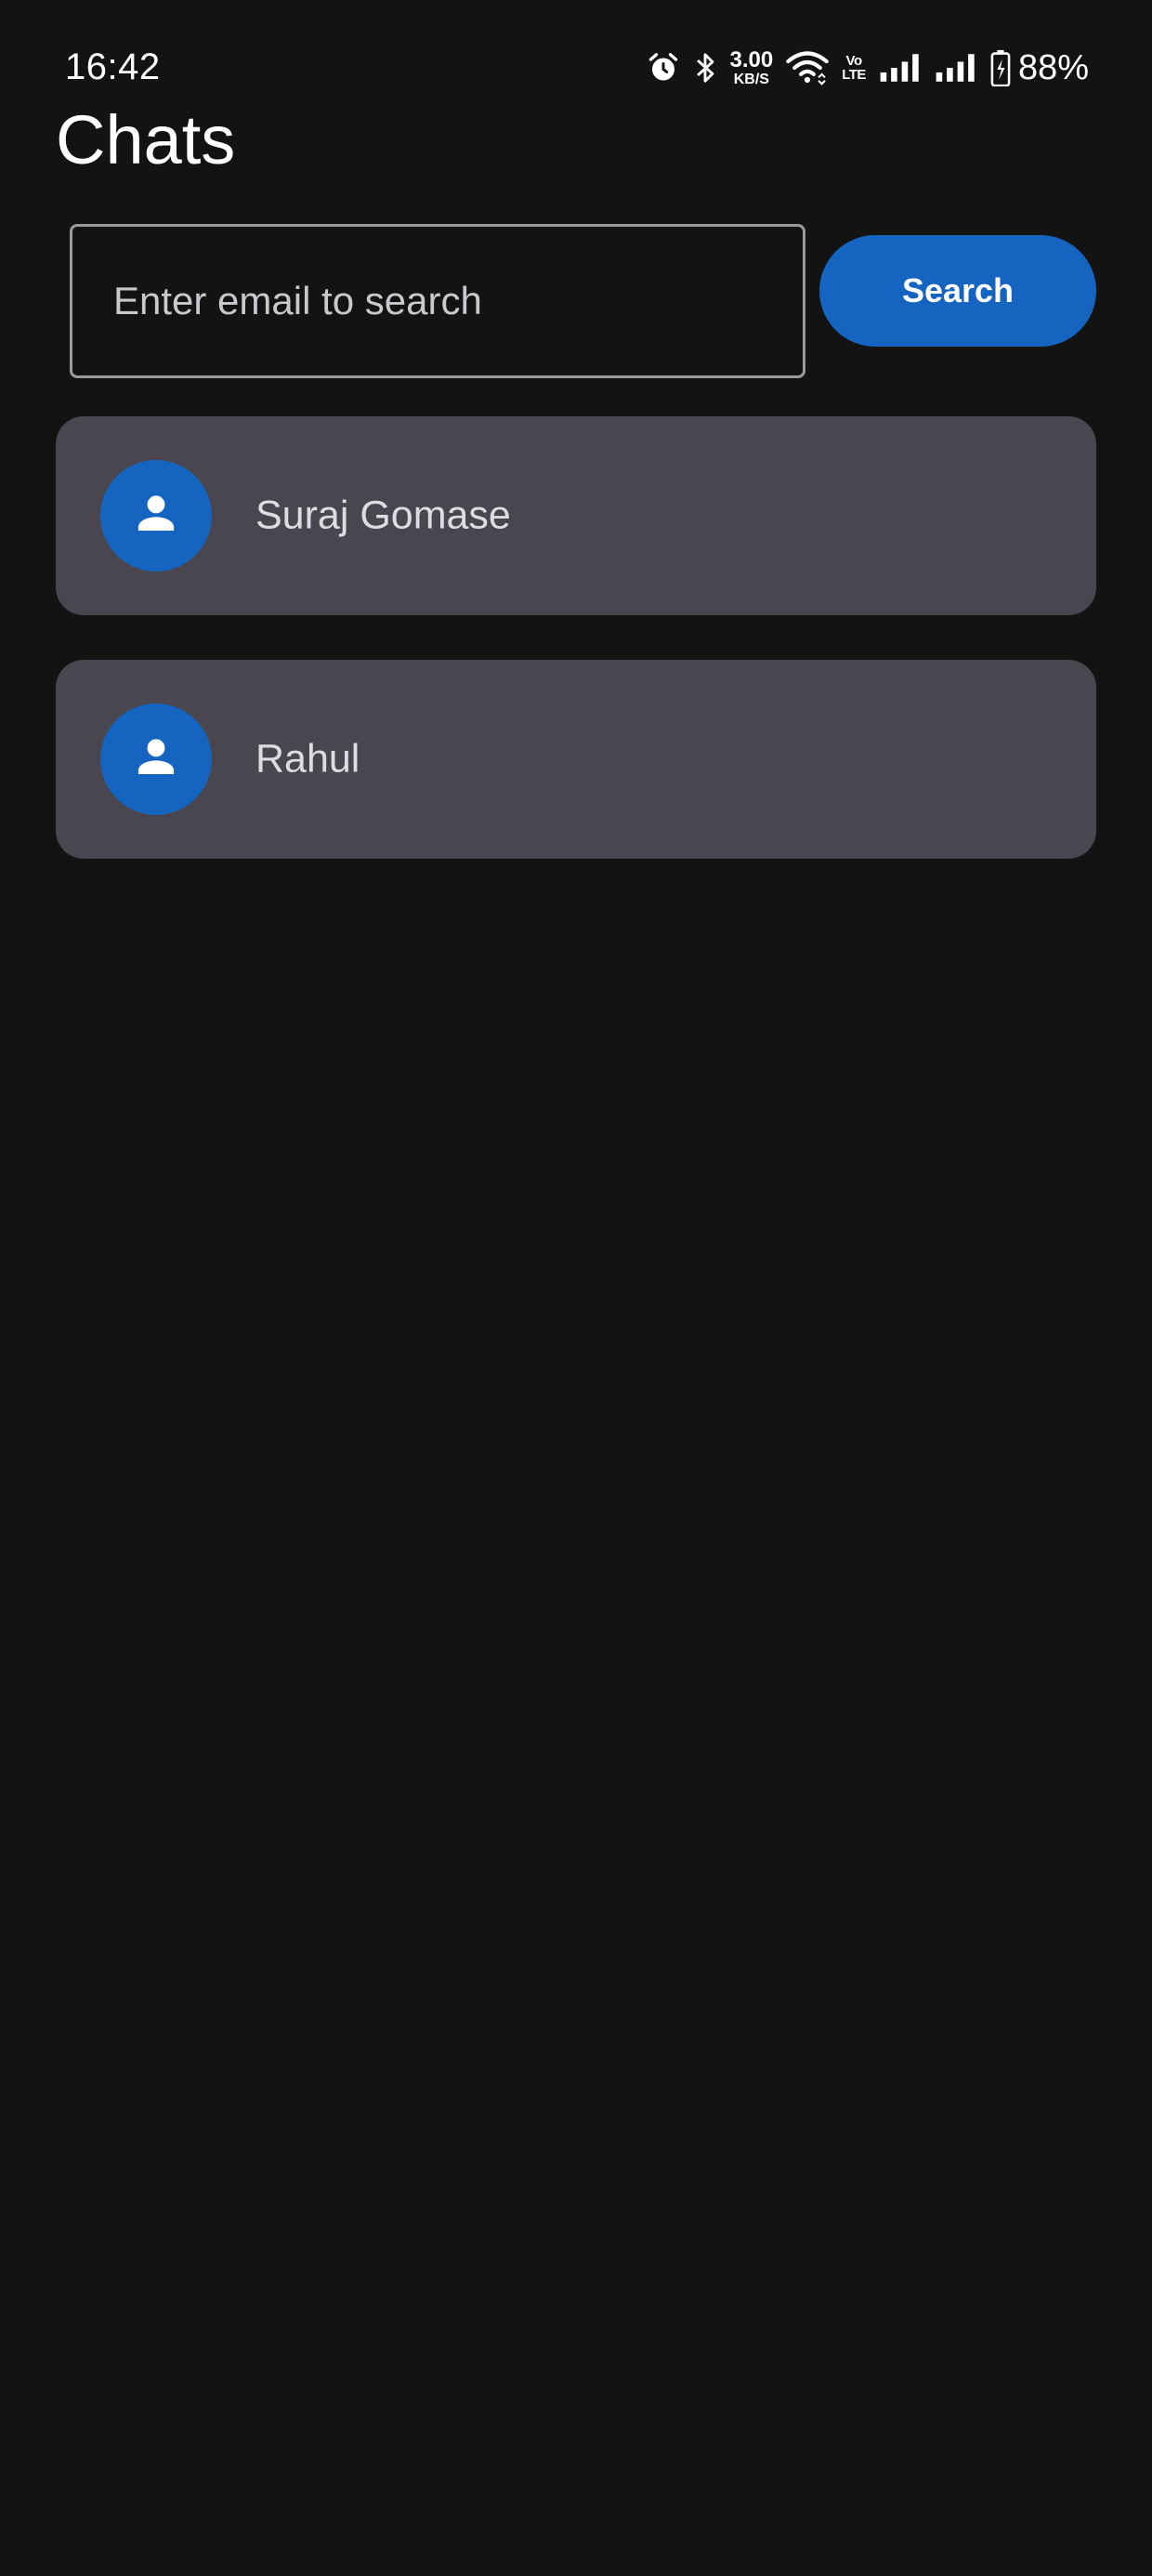  What do you see at coordinates (751, 66) in the screenshot?
I see `network-speed: 3.00 KB/S` at bounding box center [751, 66].